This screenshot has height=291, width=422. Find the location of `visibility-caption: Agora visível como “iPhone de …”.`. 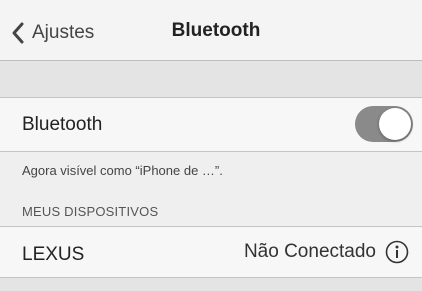

visibility-caption: Agora visível como “iPhone de …”. is located at coordinates (122, 170).